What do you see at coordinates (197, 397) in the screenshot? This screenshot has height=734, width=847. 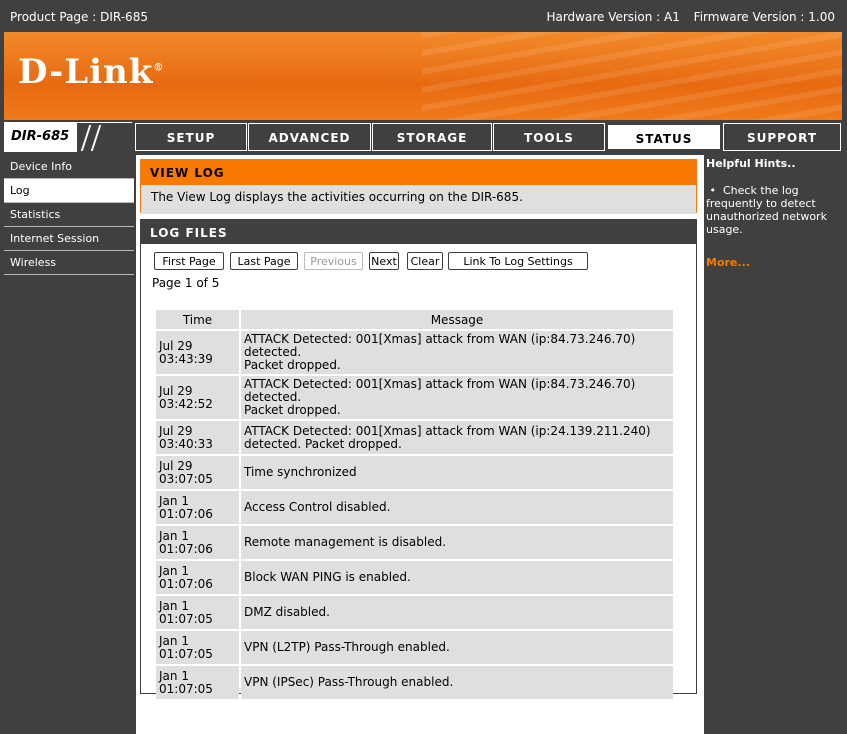 I see `log-time: Jul 29 03:42:52` at bounding box center [197, 397].